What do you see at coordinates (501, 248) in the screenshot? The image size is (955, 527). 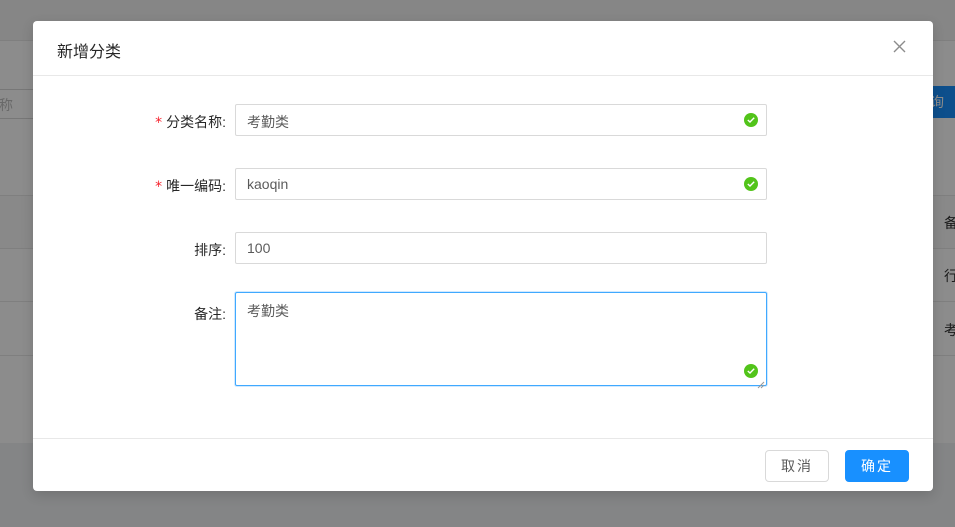 I see `sort-input: 100` at bounding box center [501, 248].